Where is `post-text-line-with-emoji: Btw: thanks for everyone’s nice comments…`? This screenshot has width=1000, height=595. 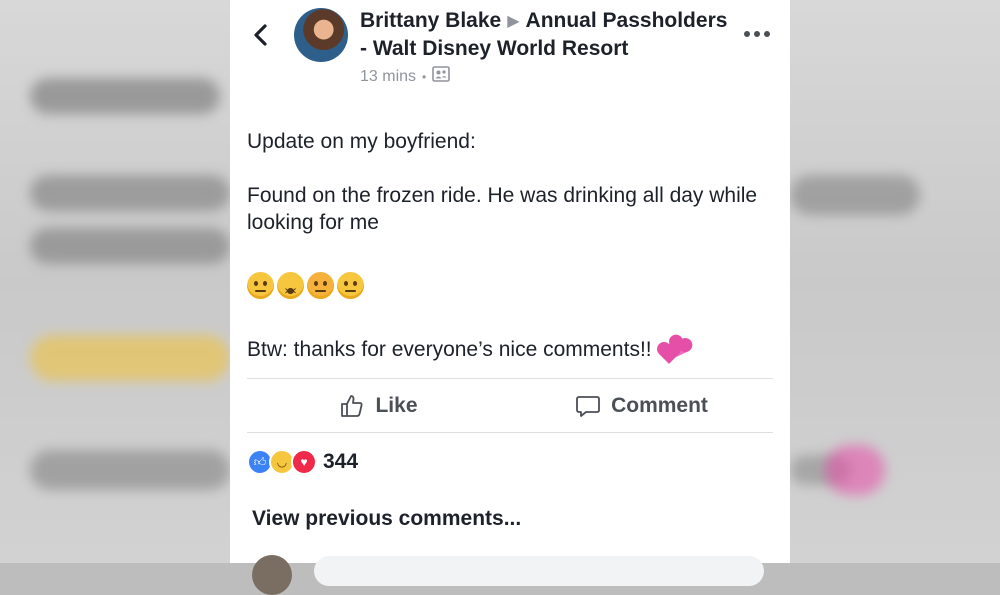 post-text-line-with-emoji: Btw: thanks for everyone’s nice comments… is located at coordinates (467, 350).